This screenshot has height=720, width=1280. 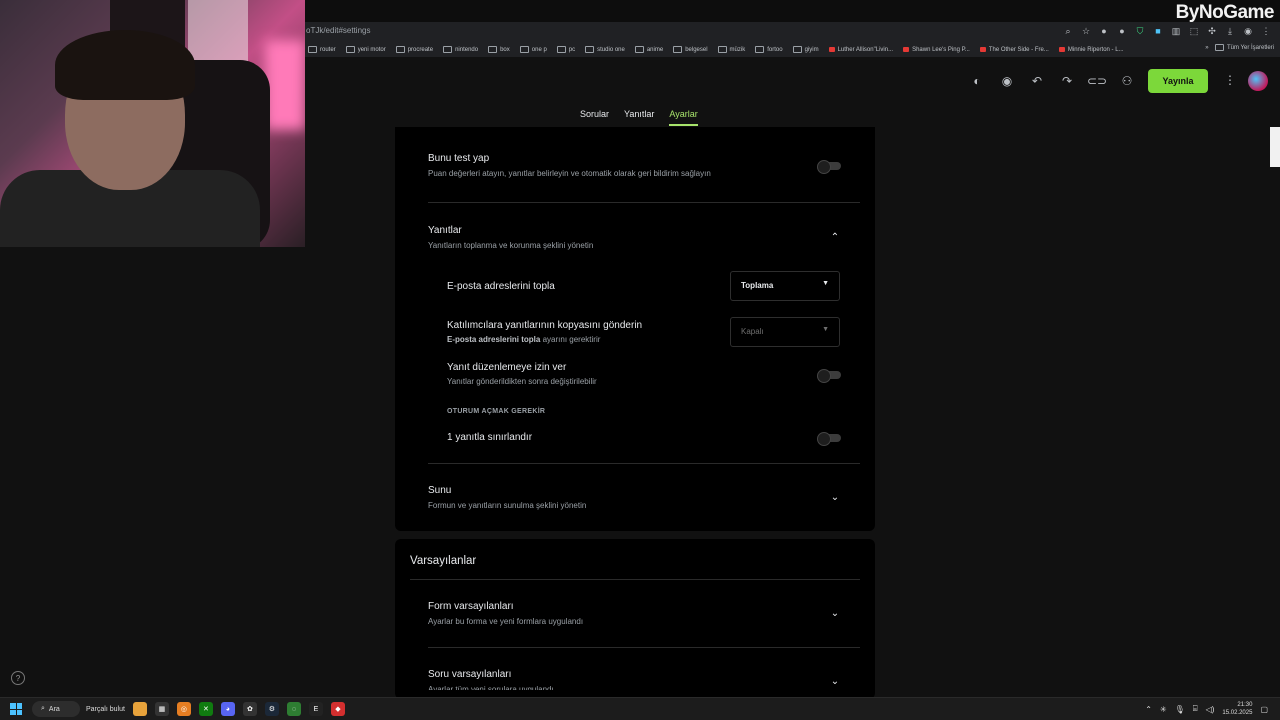 I want to click on bookmark-item: one p, so click(x=533, y=49).